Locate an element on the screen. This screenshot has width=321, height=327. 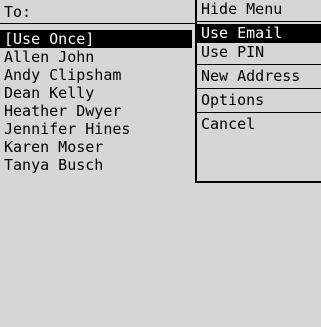
contact-andy-clipsham: Andy Clipsham is located at coordinates (99, 75).